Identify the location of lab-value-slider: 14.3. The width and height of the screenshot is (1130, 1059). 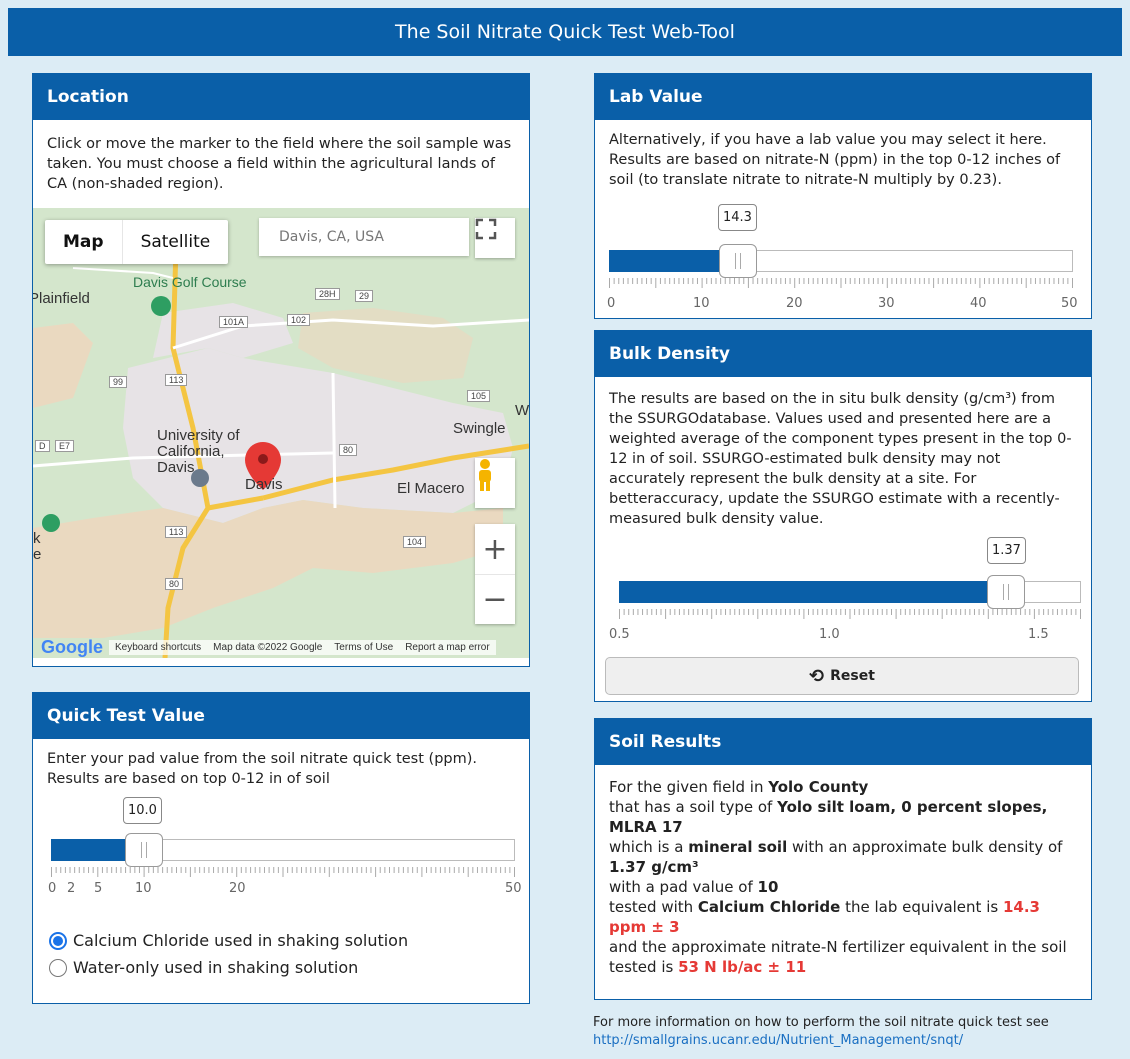
(841, 246).